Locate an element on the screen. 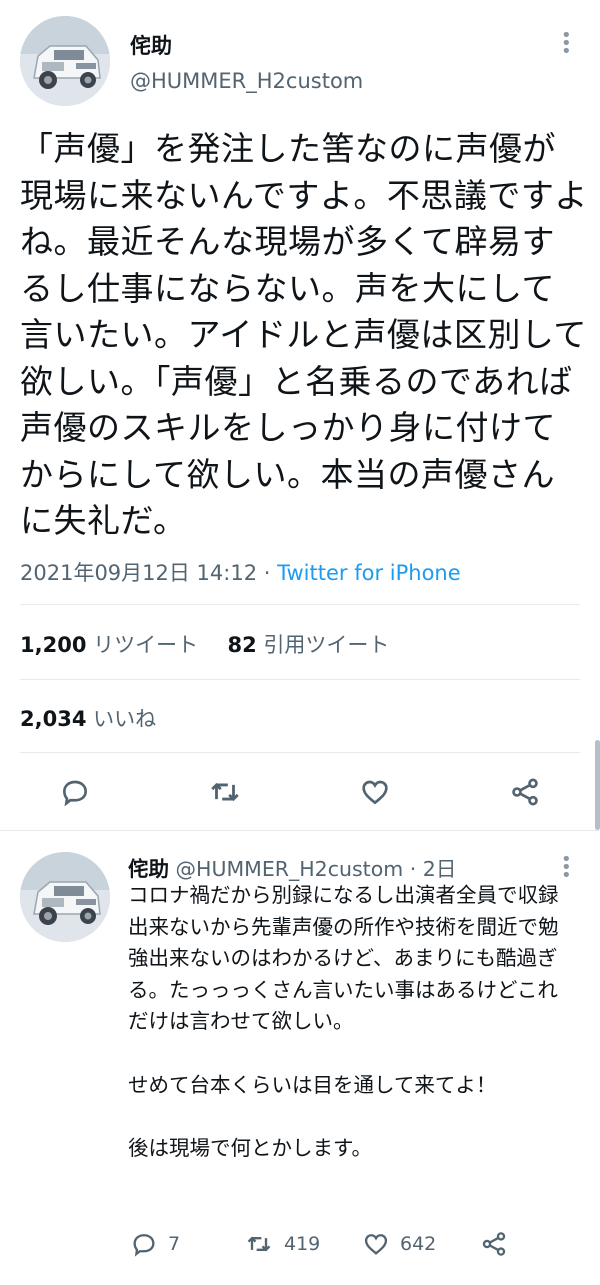  retweets-label: リツイート is located at coordinates (146, 645).